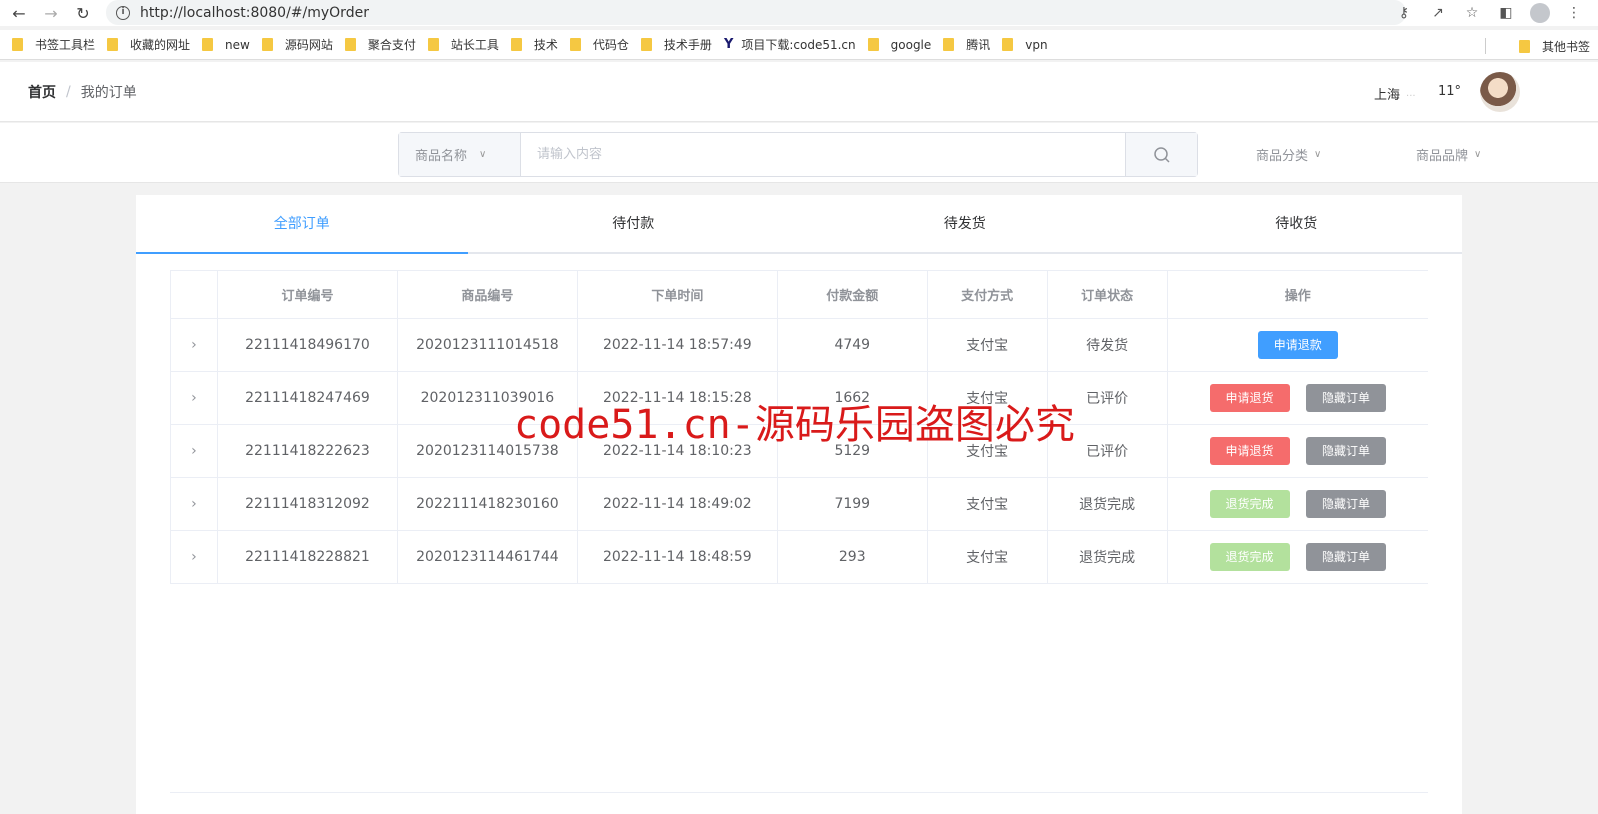  What do you see at coordinates (1404, 13) in the screenshot?
I see `key-icon: ⚷` at bounding box center [1404, 13].